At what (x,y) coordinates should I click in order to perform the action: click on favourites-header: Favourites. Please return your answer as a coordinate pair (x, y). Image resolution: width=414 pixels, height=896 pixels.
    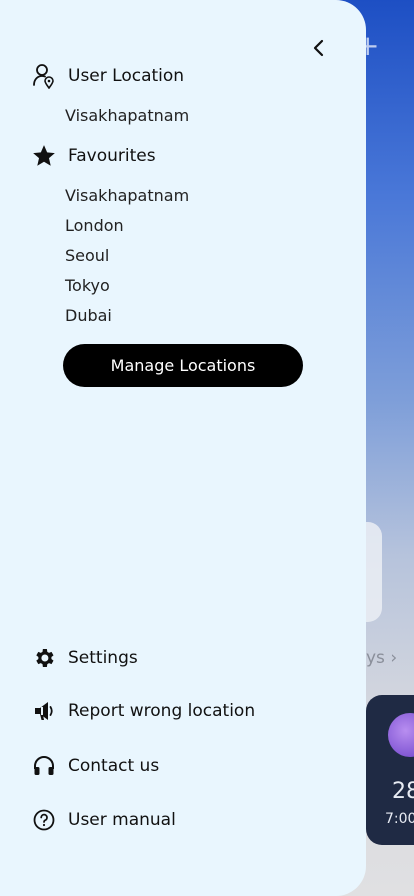
    Looking at the image, I should click on (93, 156).